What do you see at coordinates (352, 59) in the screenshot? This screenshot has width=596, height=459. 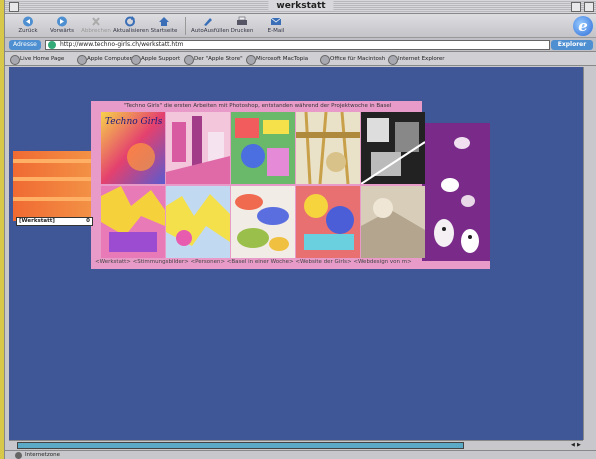 I see `favorite-link: Office für Macintosh` at bounding box center [352, 59].